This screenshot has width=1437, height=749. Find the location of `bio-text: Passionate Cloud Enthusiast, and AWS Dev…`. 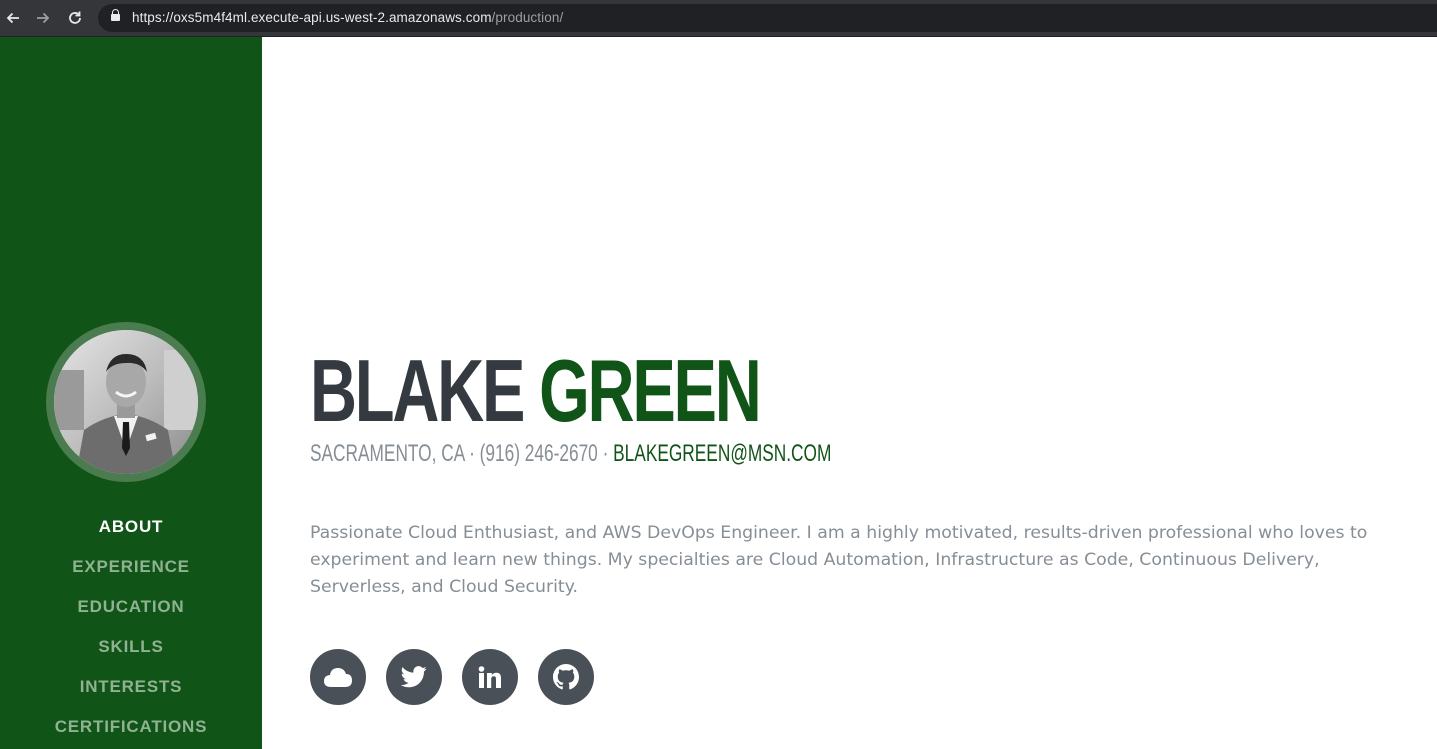

bio-text: Passionate Cloud Enthusiast, and AWS Dev… is located at coordinates (839, 560).